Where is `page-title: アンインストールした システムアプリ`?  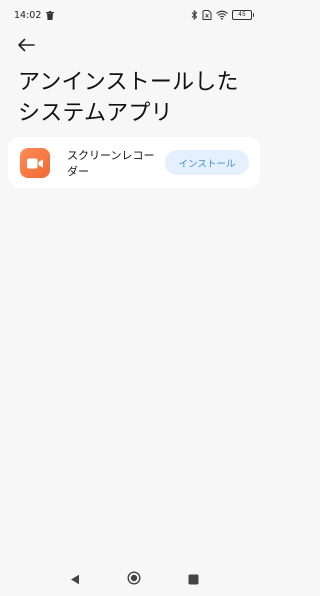
page-title: アンインストールした システムアプリ is located at coordinates (128, 98).